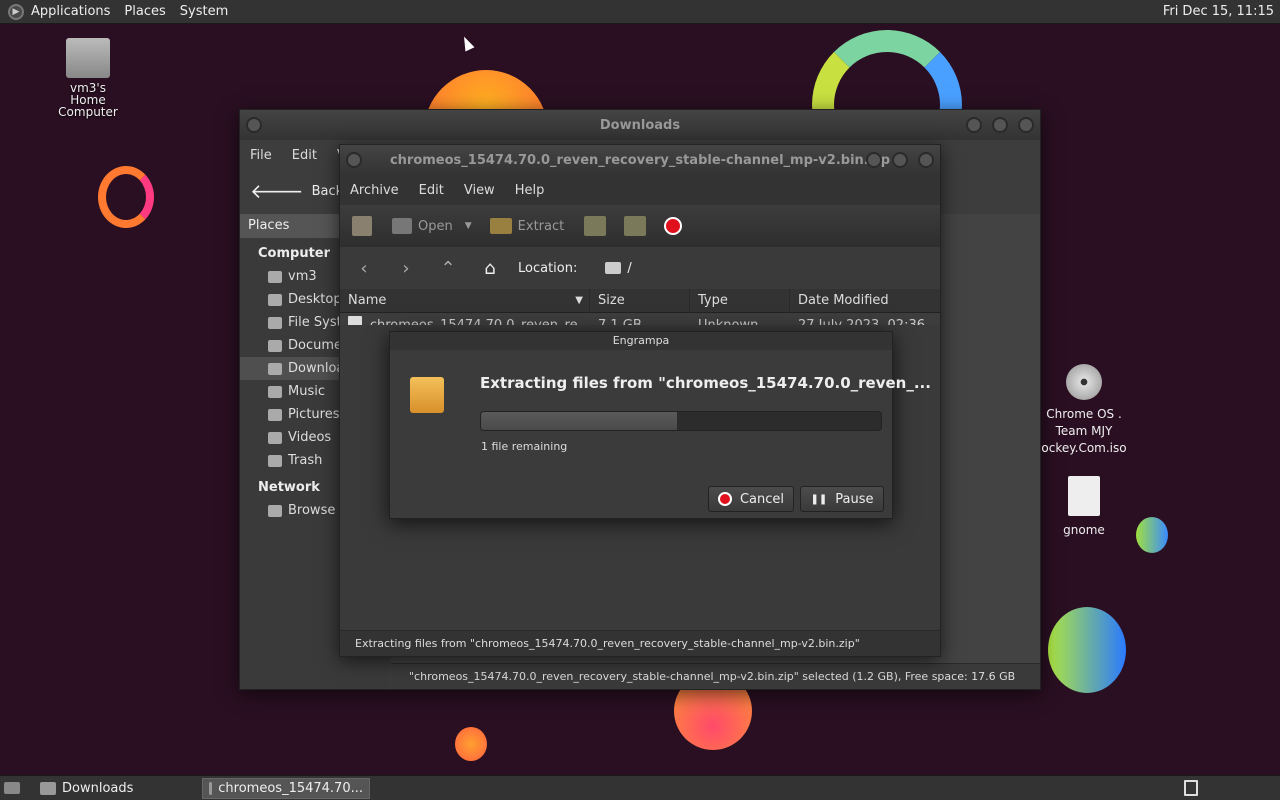 Image resolution: width=1280 pixels, height=800 pixels. I want to click on location-value: /, so click(629, 268).